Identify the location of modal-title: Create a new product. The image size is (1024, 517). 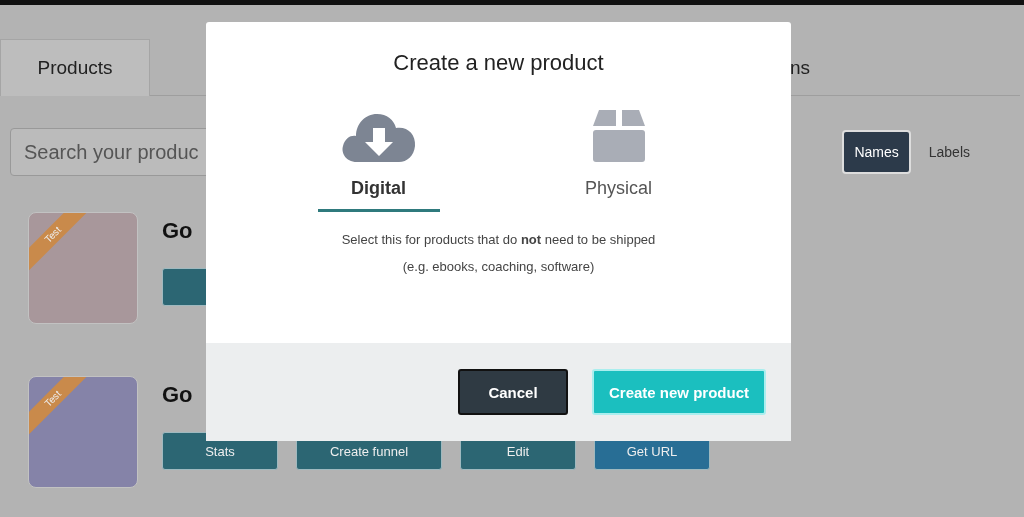
(498, 63).